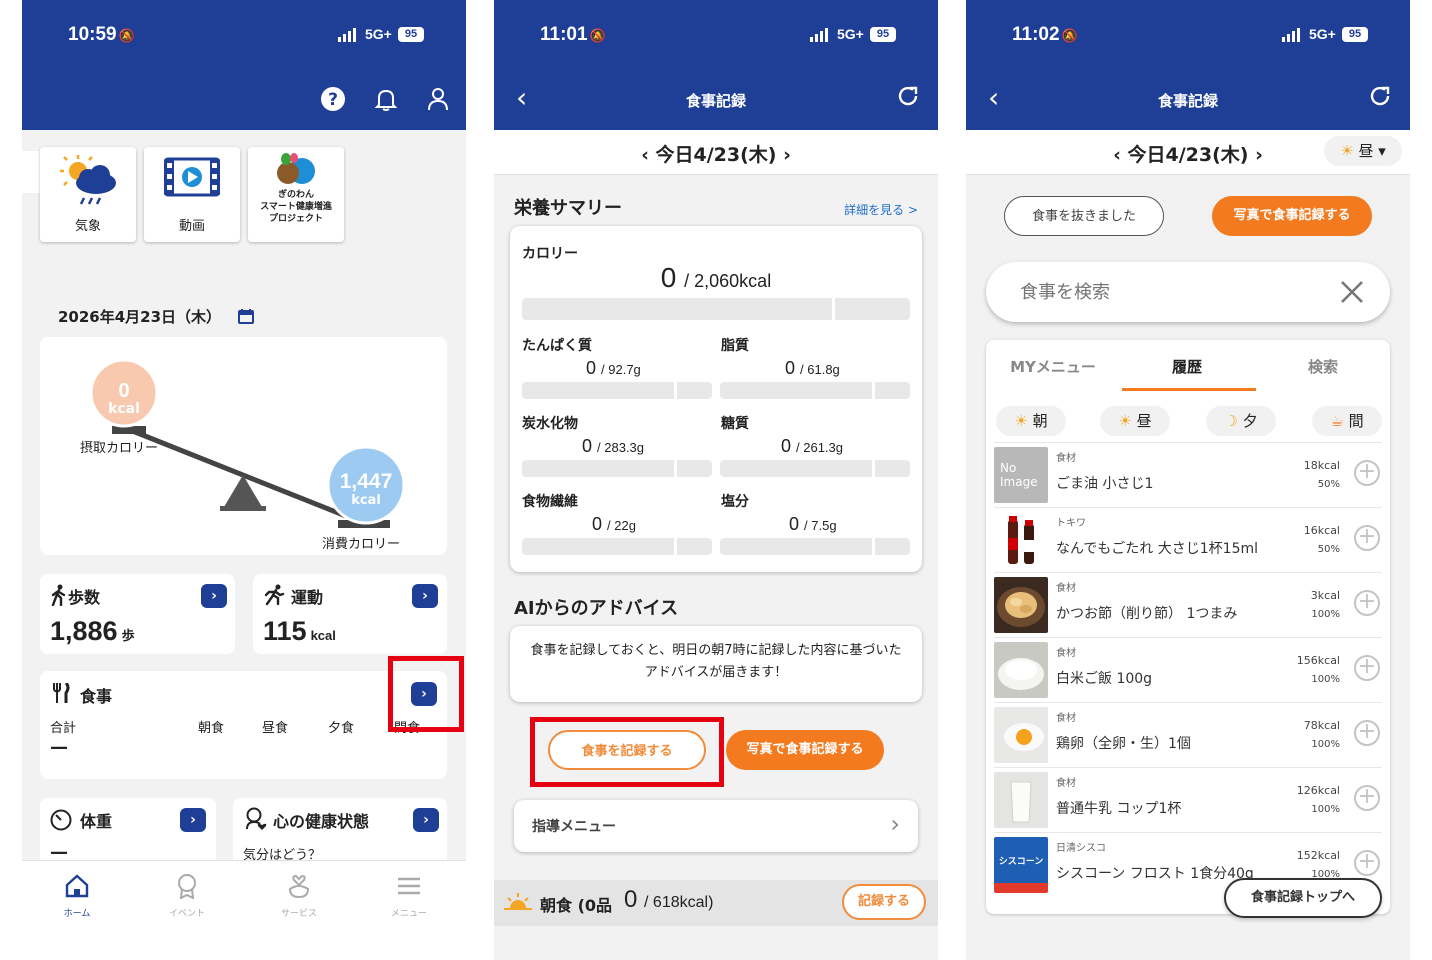  Describe the element at coordinates (1144, 421) in the screenshot. I see `filter-label: 昼` at that location.